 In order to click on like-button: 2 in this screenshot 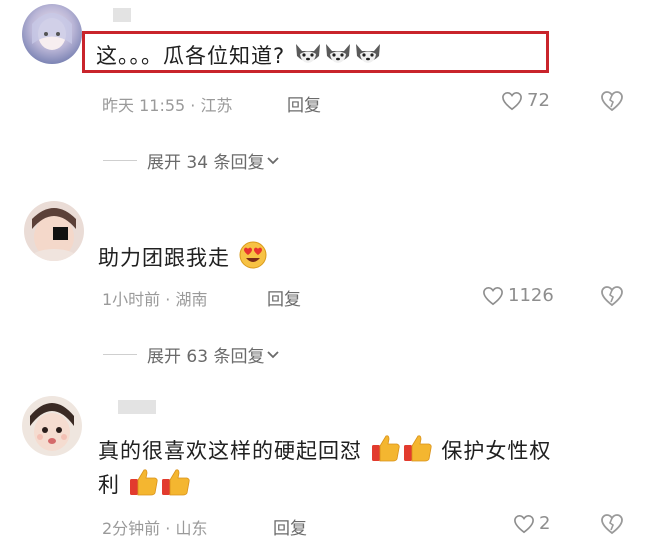, I will do `click(531, 523)`.